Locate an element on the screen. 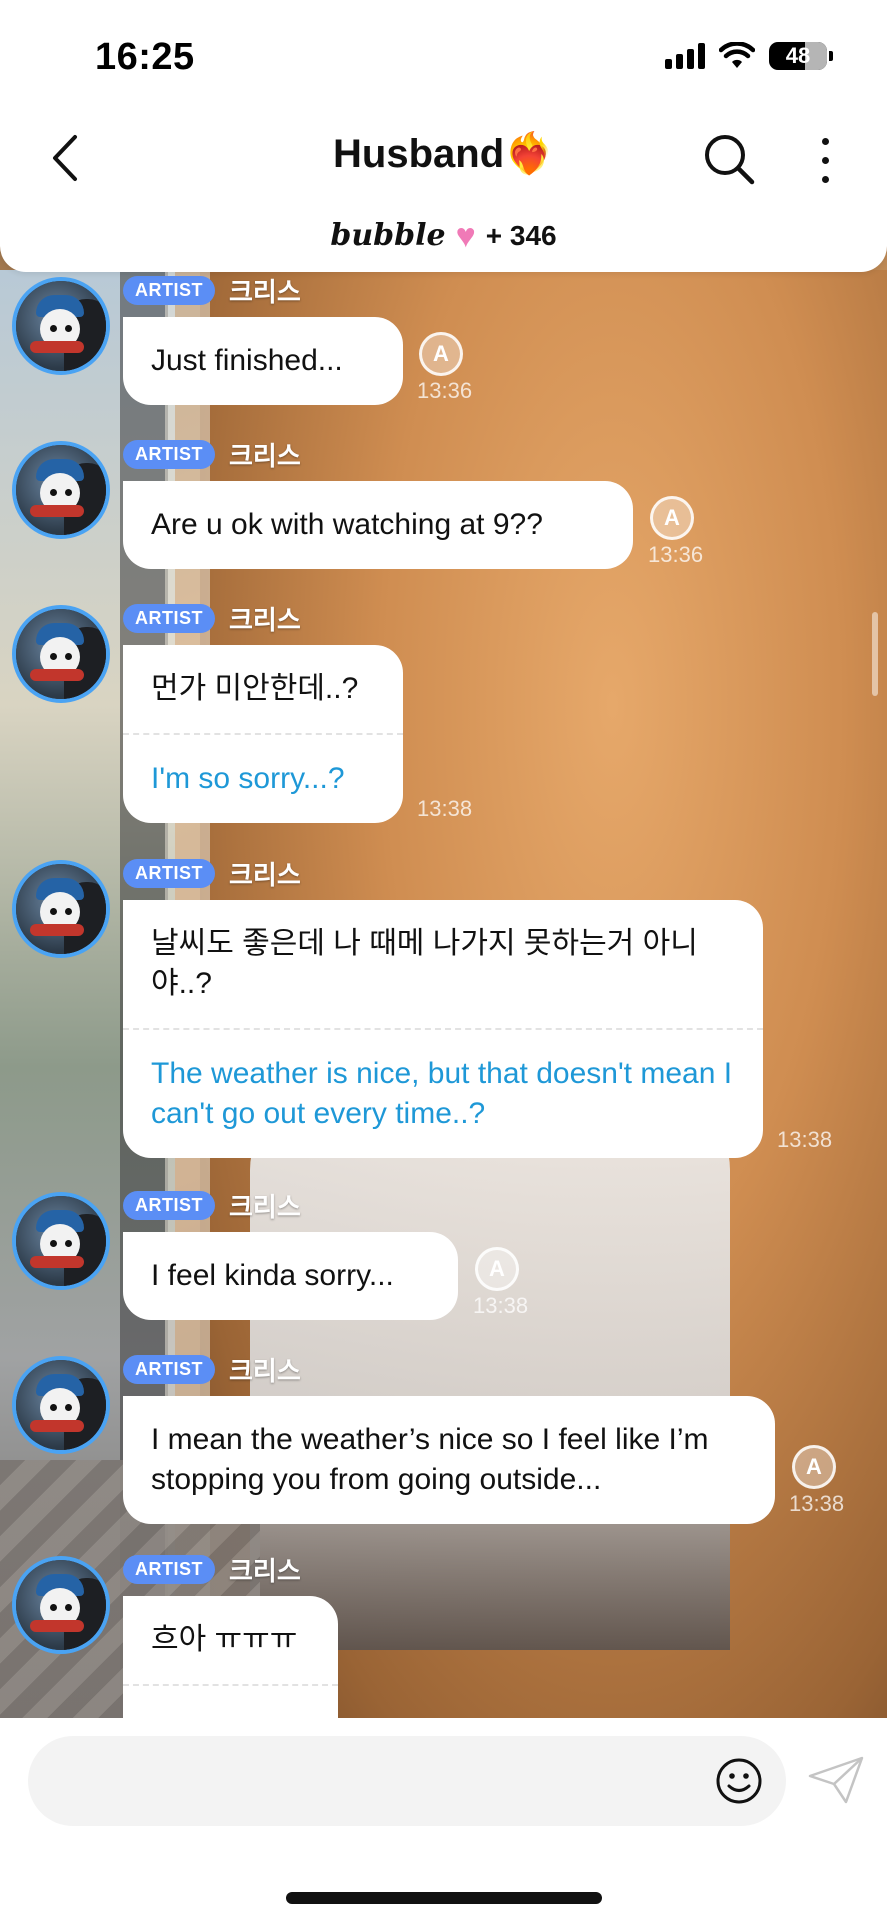  message-bubble: 흐아 ㅠㅠㅠ is located at coordinates (230, 1657).